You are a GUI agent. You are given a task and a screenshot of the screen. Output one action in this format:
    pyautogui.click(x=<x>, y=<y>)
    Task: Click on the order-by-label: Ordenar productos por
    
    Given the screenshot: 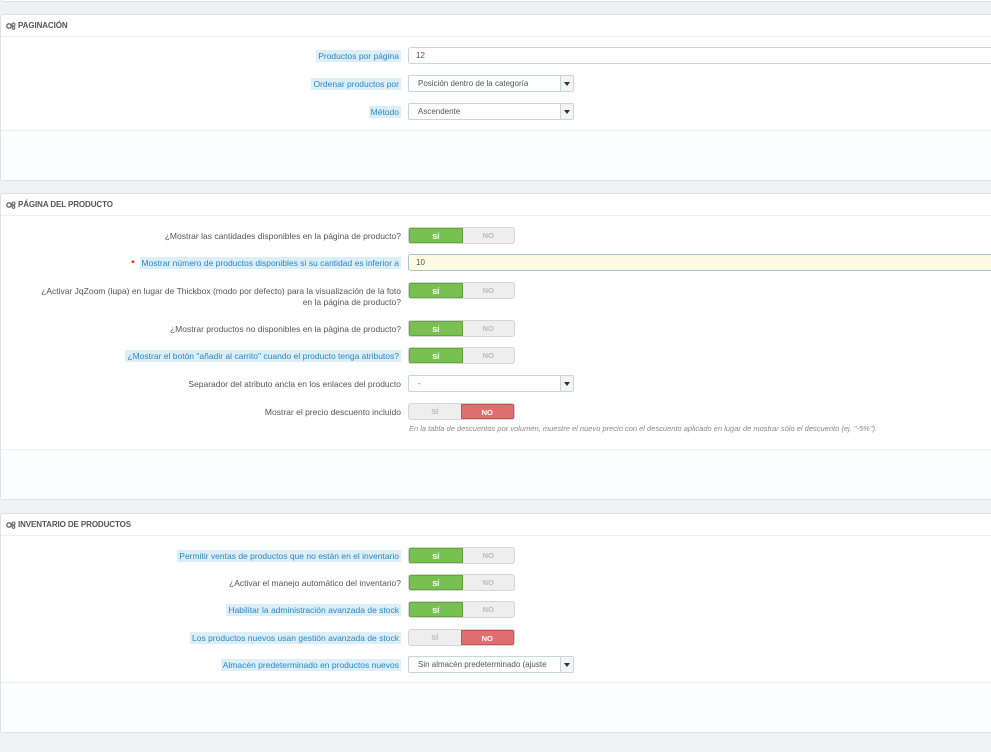 What is the action you would take?
    pyautogui.click(x=356, y=84)
    